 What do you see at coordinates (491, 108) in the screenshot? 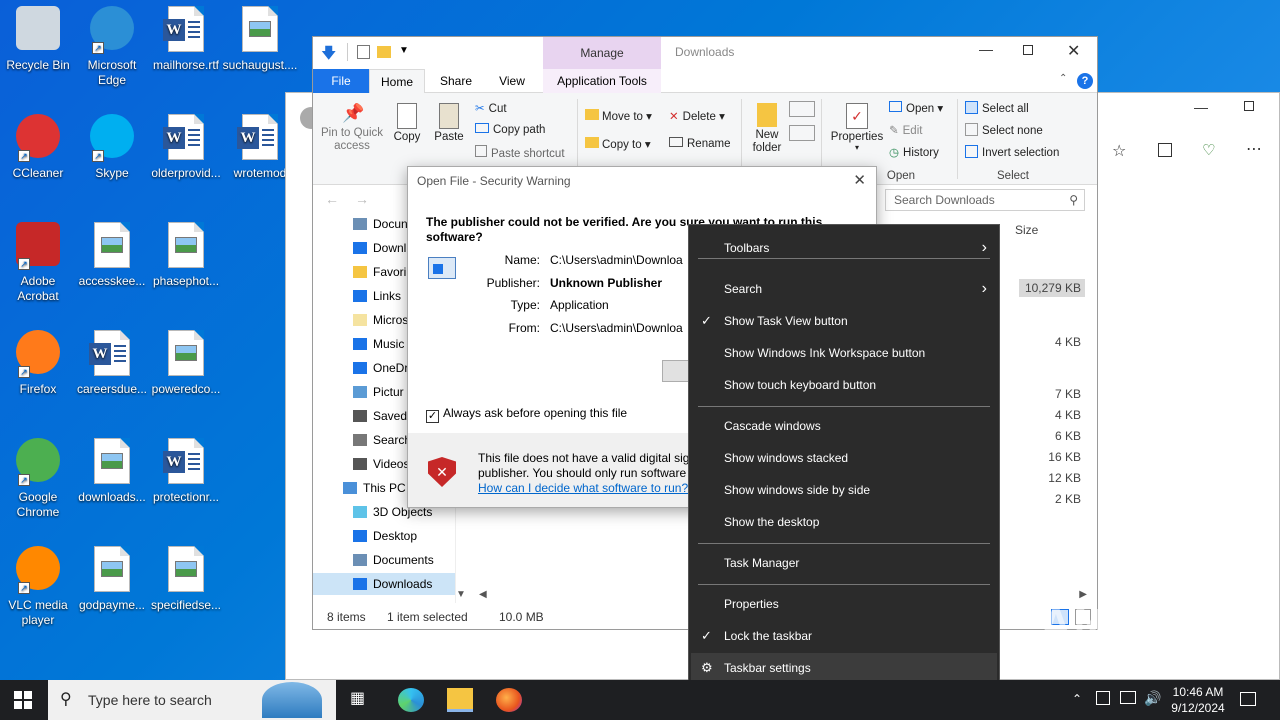
I see `cut-button: ✂ Cut` at bounding box center [491, 108].